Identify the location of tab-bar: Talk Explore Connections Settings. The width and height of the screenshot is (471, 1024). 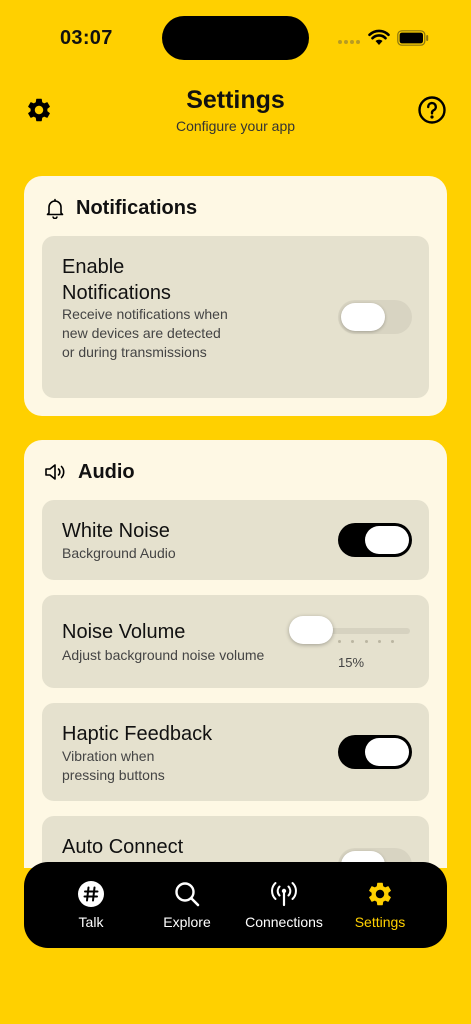
(235, 905).